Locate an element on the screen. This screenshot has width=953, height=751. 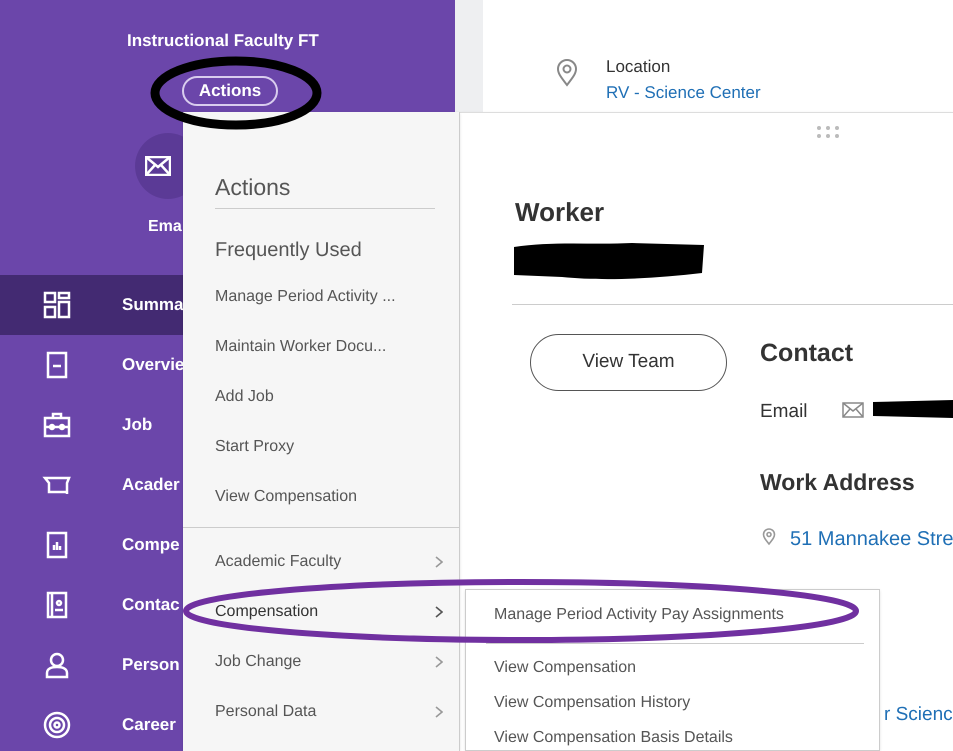
menu-item: Start Proxy is located at coordinates (254, 447).